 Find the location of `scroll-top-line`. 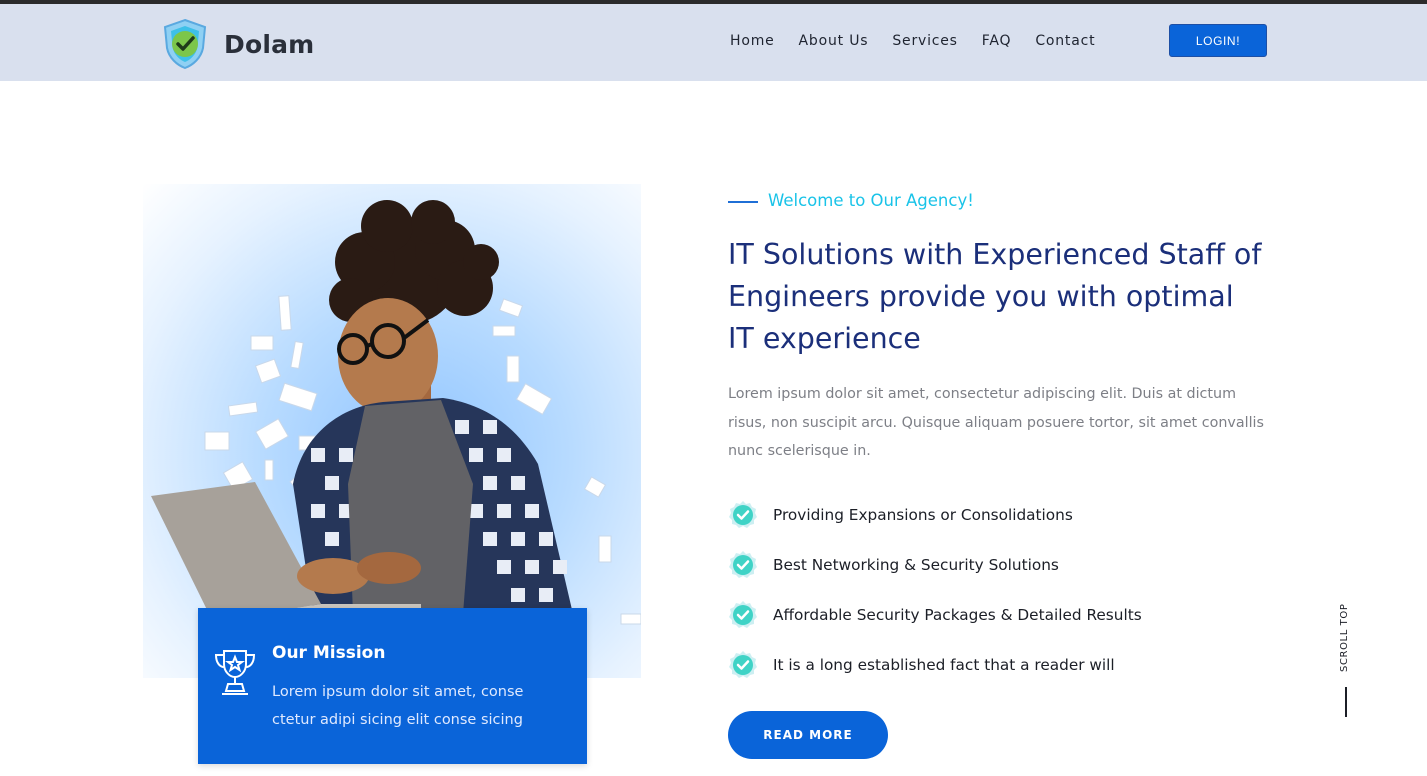

scroll-top-line is located at coordinates (1346, 702).